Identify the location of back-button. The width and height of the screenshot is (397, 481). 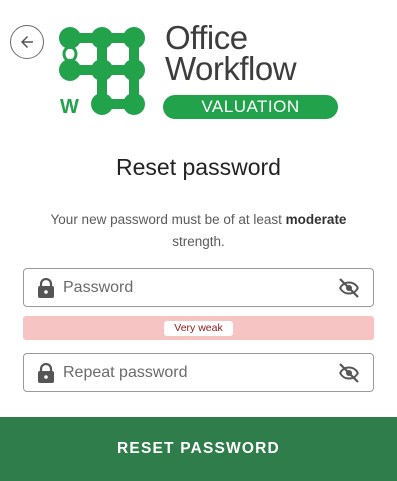
(27, 42).